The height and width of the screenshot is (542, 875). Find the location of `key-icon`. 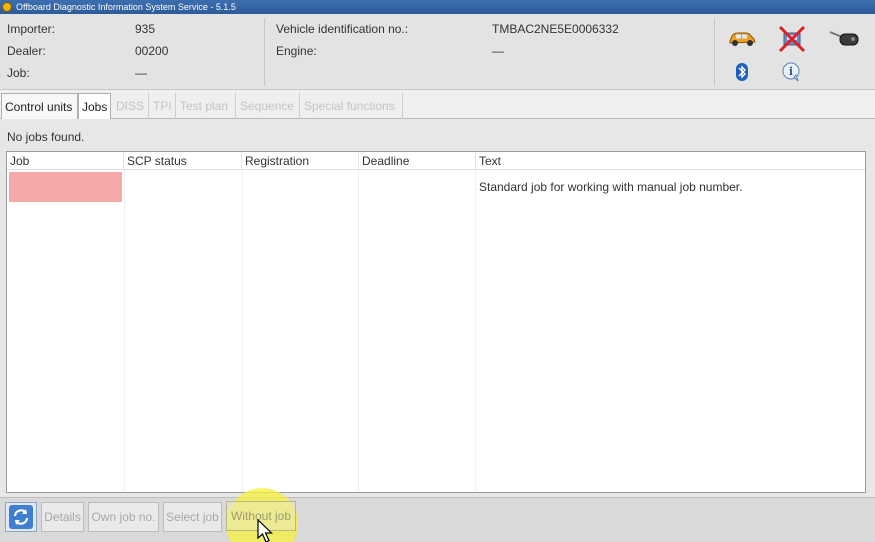

key-icon is located at coordinates (844, 39).